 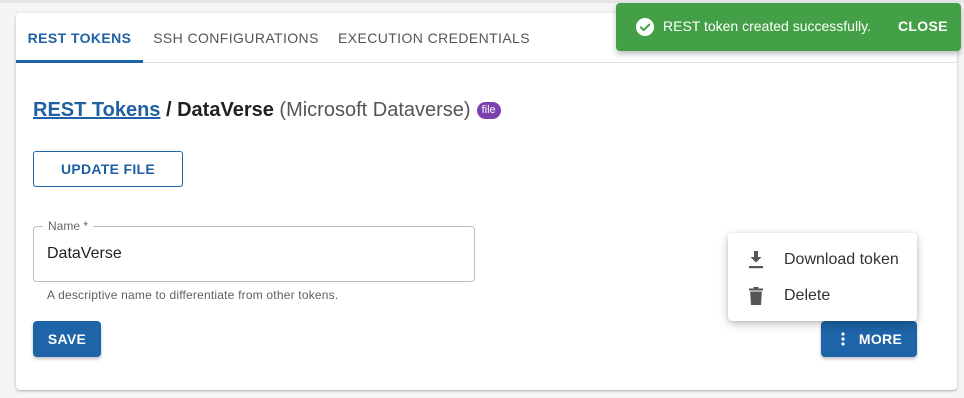 What do you see at coordinates (67, 339) in the screenshot?
I see `save-button: SAVE` at bounding box center [67, 339].